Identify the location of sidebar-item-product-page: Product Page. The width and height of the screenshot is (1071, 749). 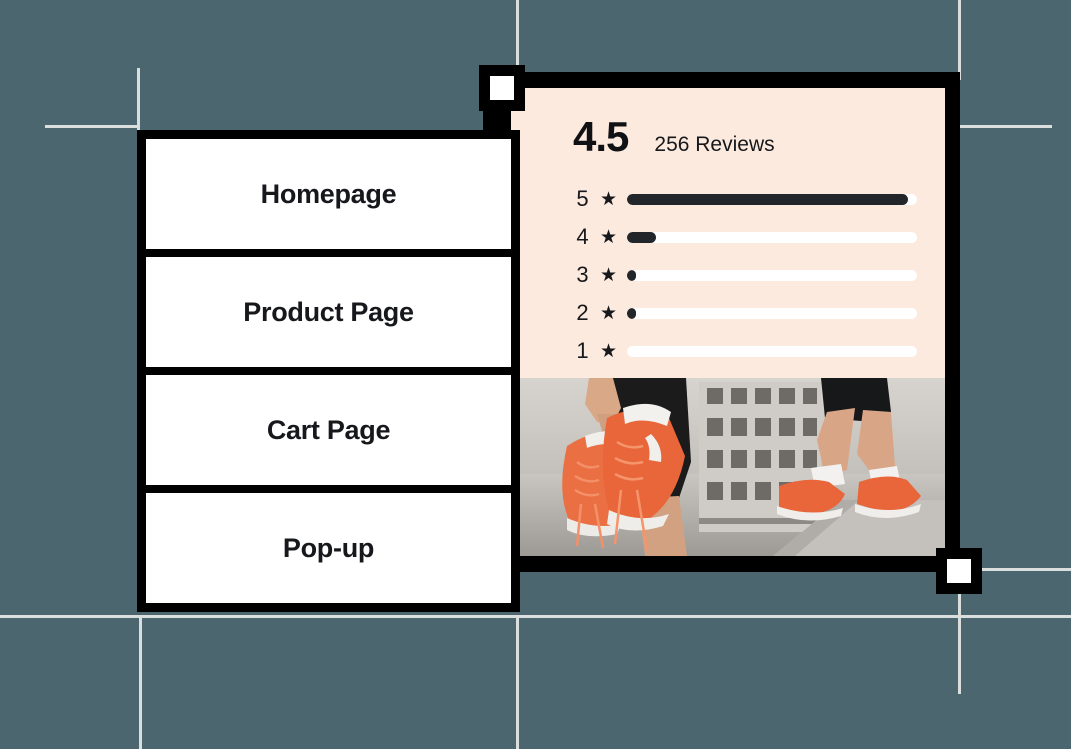
(328, 312).